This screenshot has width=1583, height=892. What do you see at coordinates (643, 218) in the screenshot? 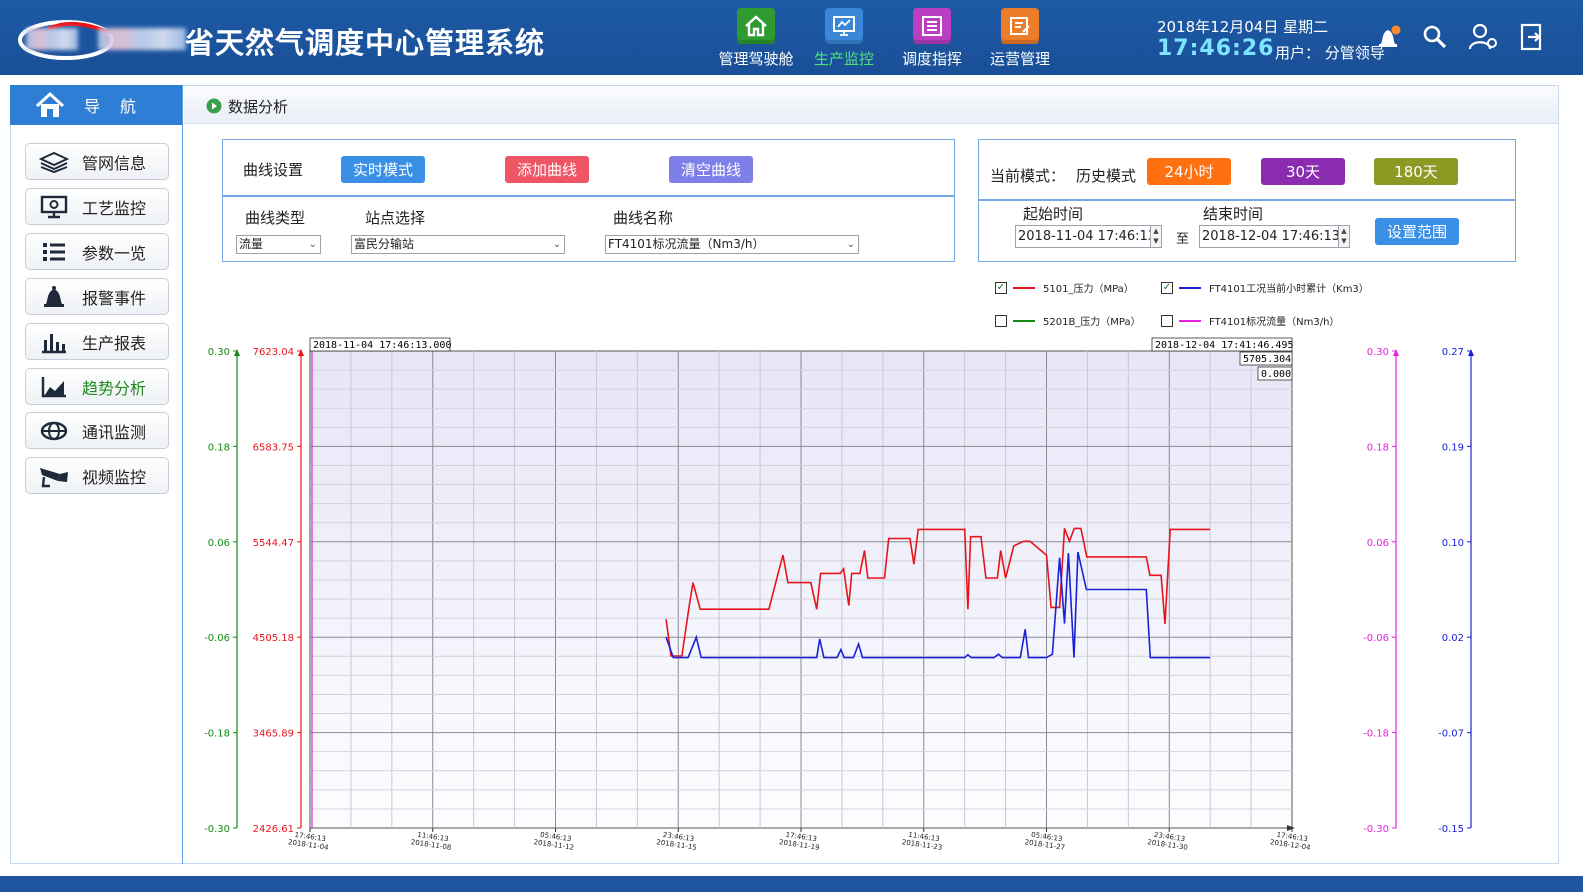
I see `curve-name-label: 曲线名称` at bounding box center [643, 218].